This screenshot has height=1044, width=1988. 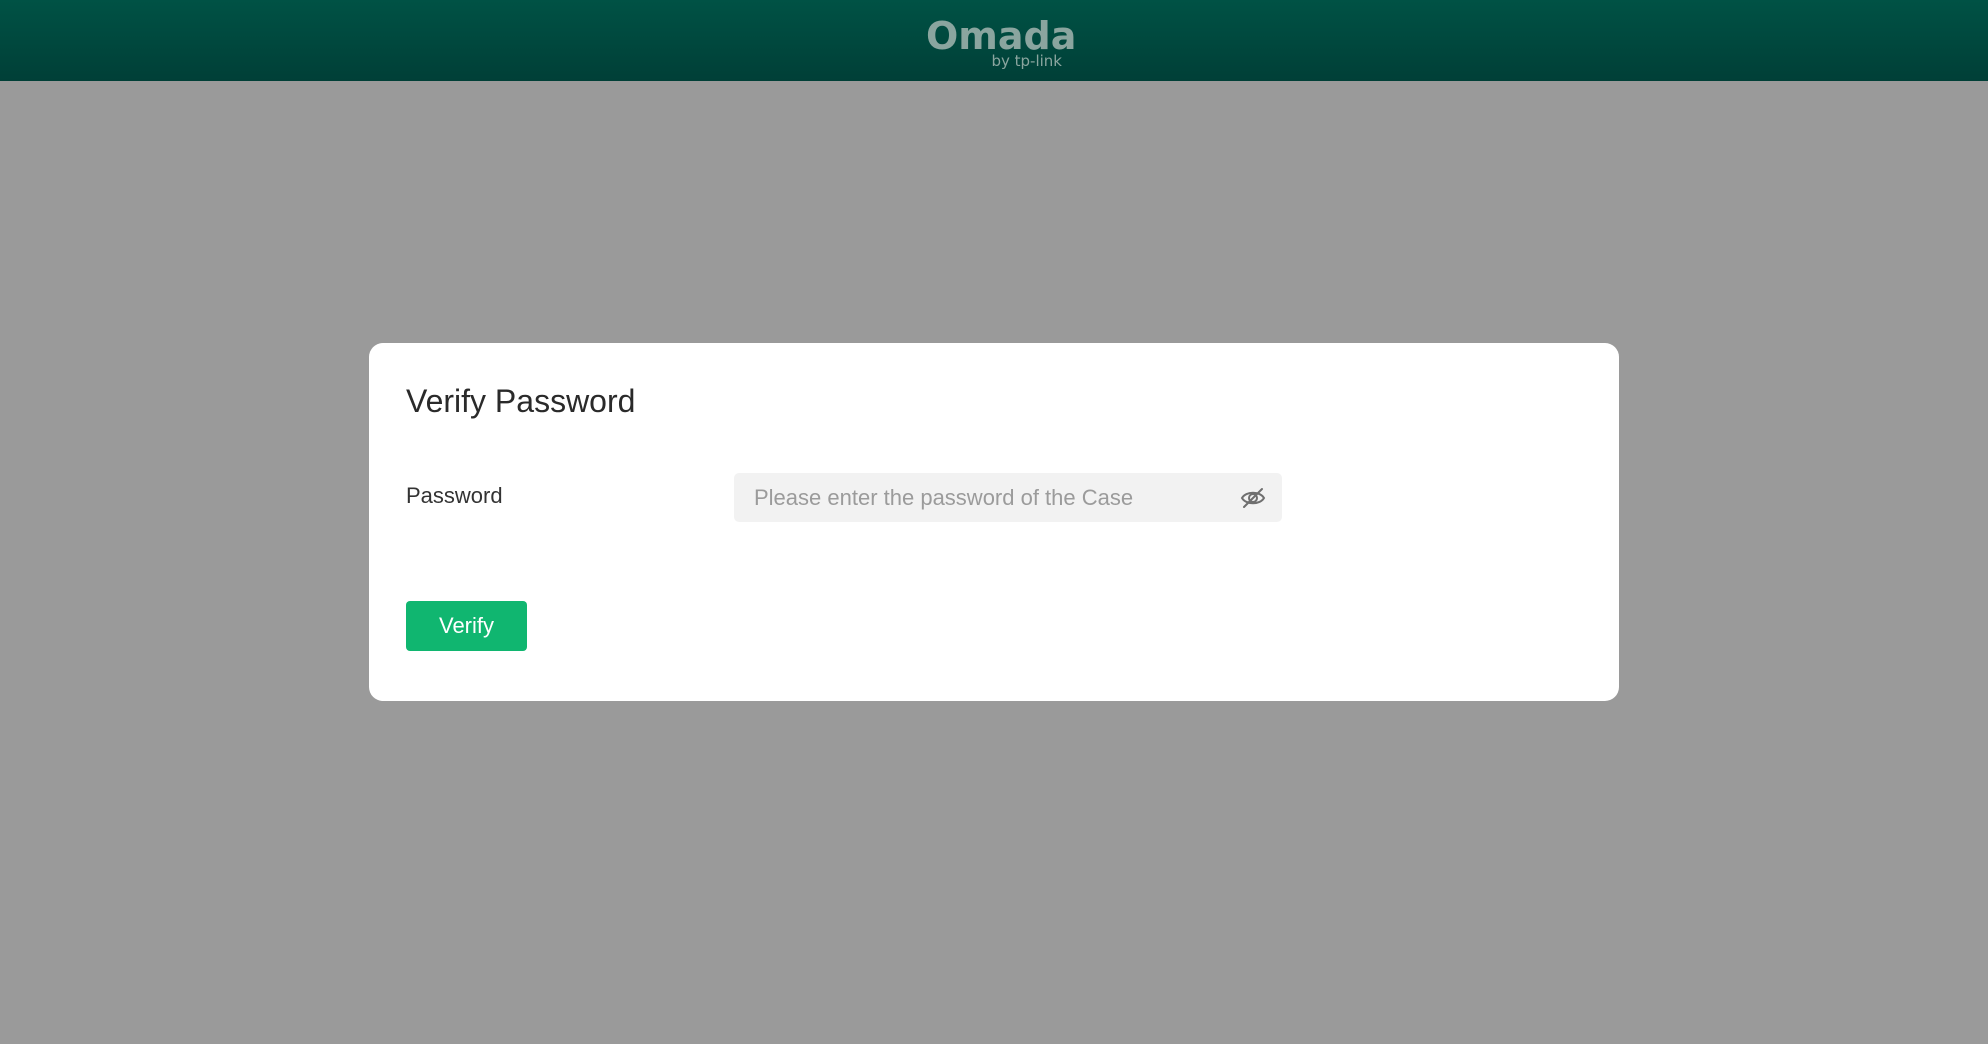 I want to click on top-header: Omada by tp-link, so click(x=994, y=40).